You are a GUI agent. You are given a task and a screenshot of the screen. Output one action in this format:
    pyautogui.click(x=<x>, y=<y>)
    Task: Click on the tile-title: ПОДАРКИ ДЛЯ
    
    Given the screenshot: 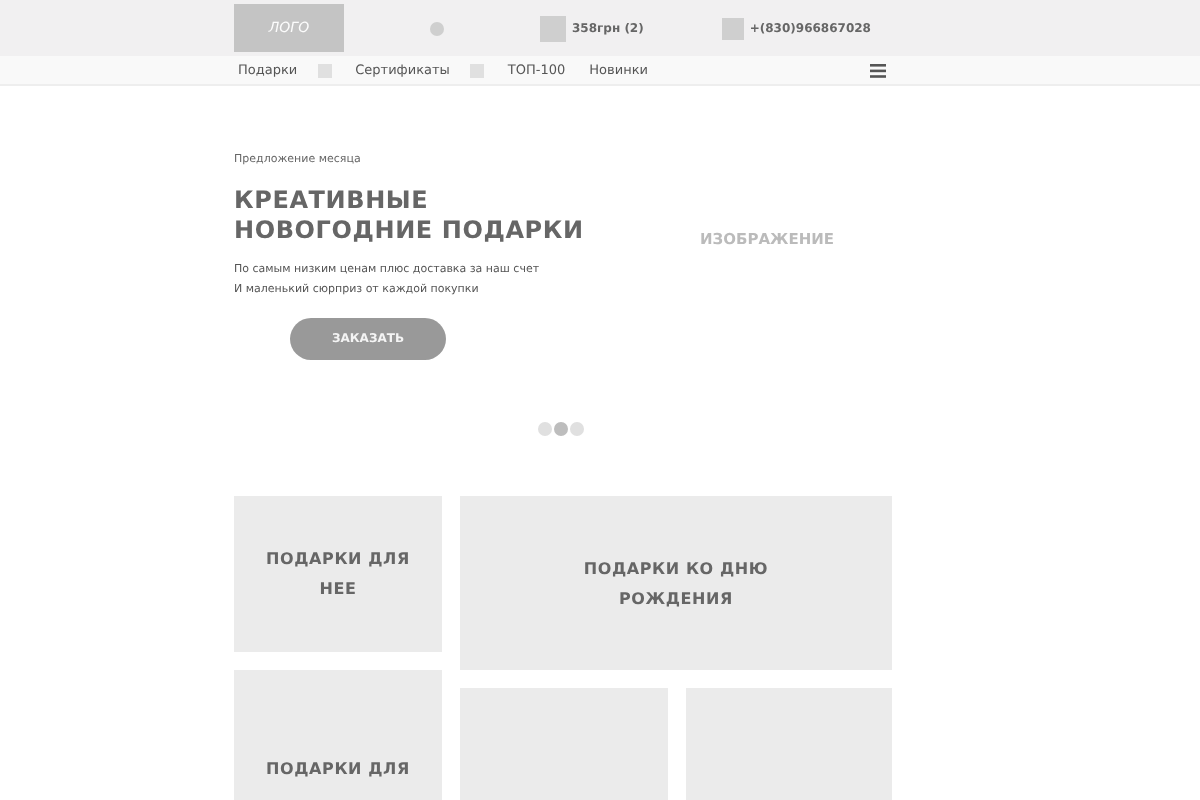 What is the action you would take?
    pyautogui.click(x=338, y=770)
    